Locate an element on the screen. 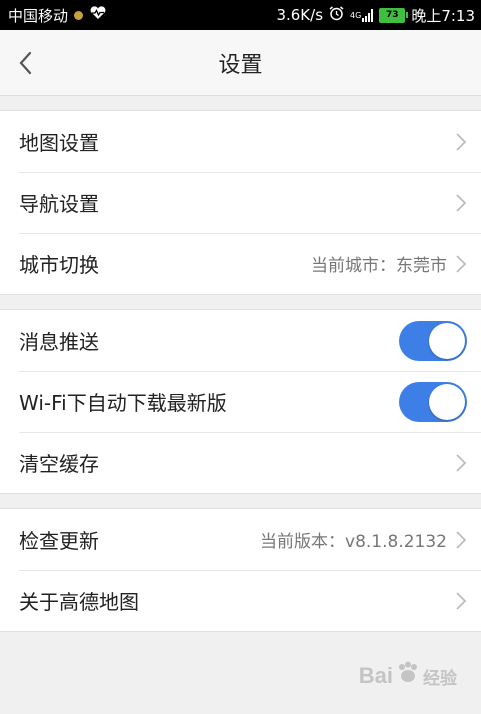 Image resolution: width=481 pixels, height=714 pixels. row-label: 消息推送 is located at coordinates (59, 342).